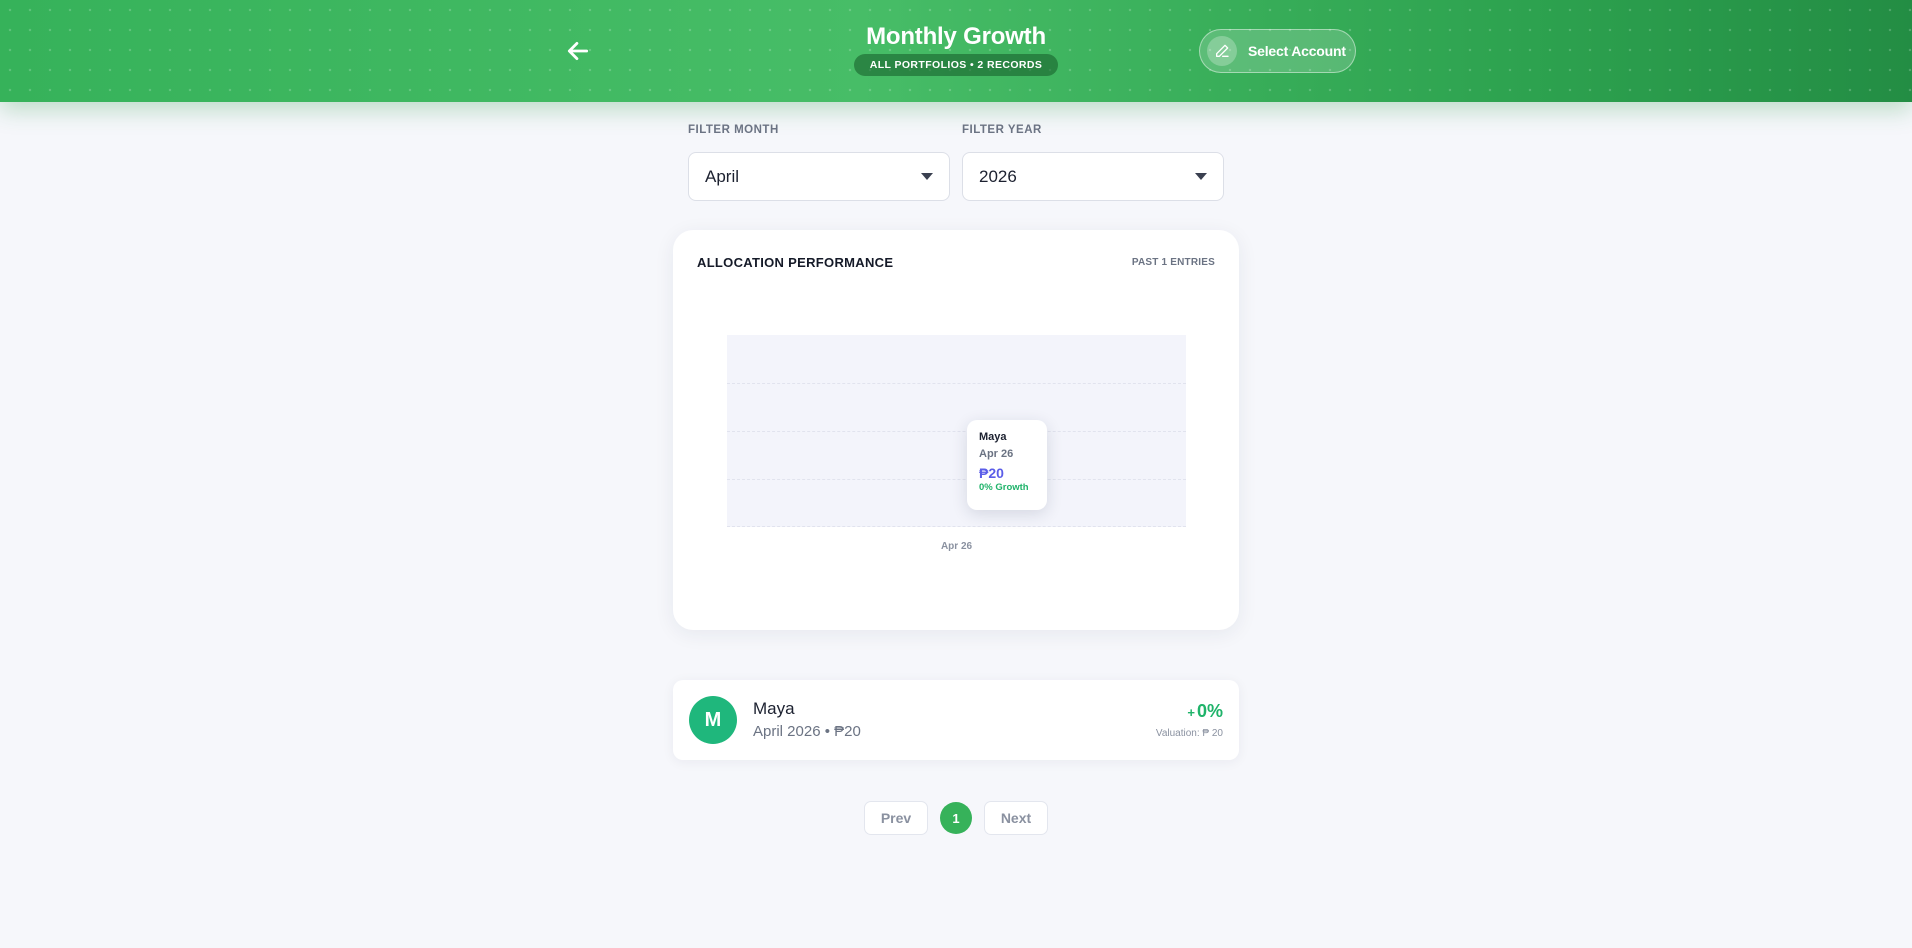 The image size is (1912, 948). I want to click on month-select-value: April, so click(722, 176).